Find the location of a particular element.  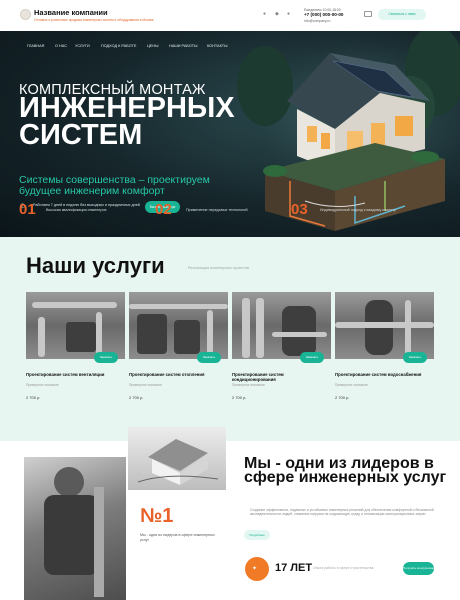

worker-photo is located at coordinates (75, 528).